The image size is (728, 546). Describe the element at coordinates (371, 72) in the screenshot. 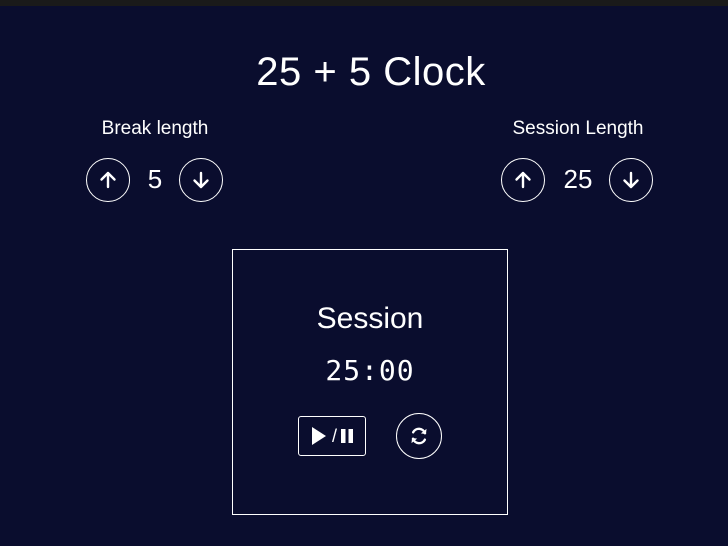

I see `page-title: 25 + 5 Clock` at that location.